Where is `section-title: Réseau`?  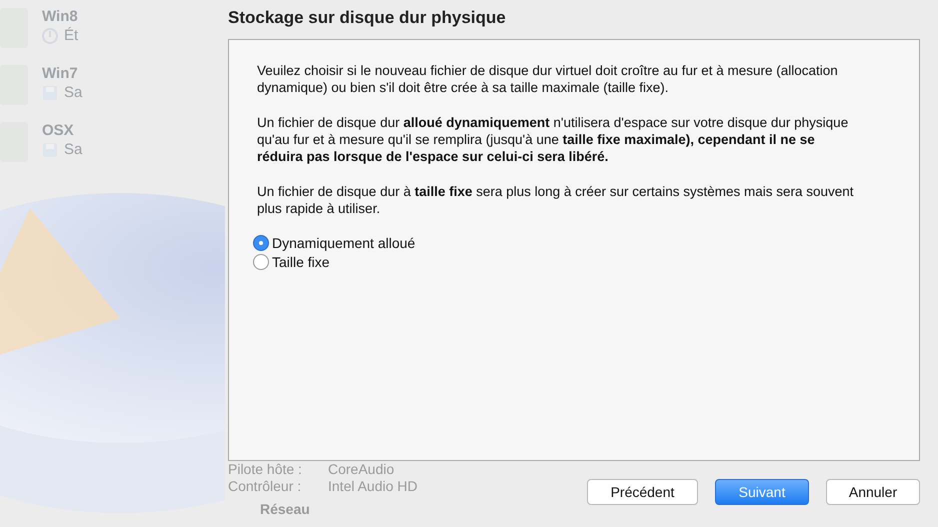 section-title: Réseau is located at coordinates (285, 509).